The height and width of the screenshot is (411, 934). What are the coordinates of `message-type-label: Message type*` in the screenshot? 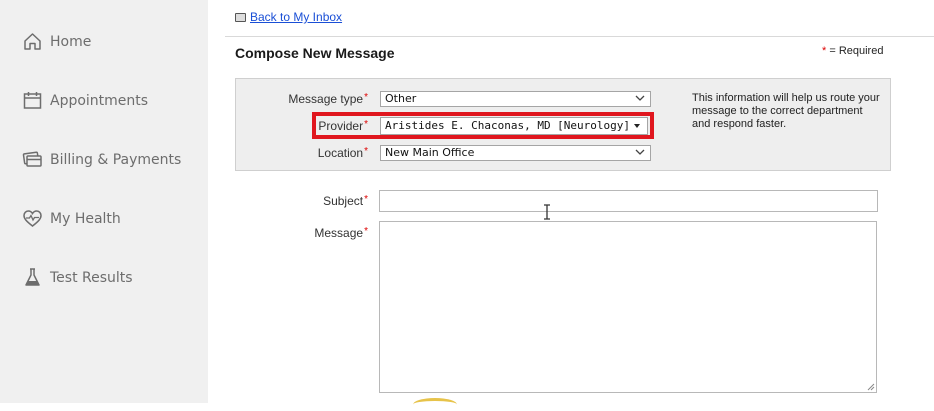 It's located at (318, 99).